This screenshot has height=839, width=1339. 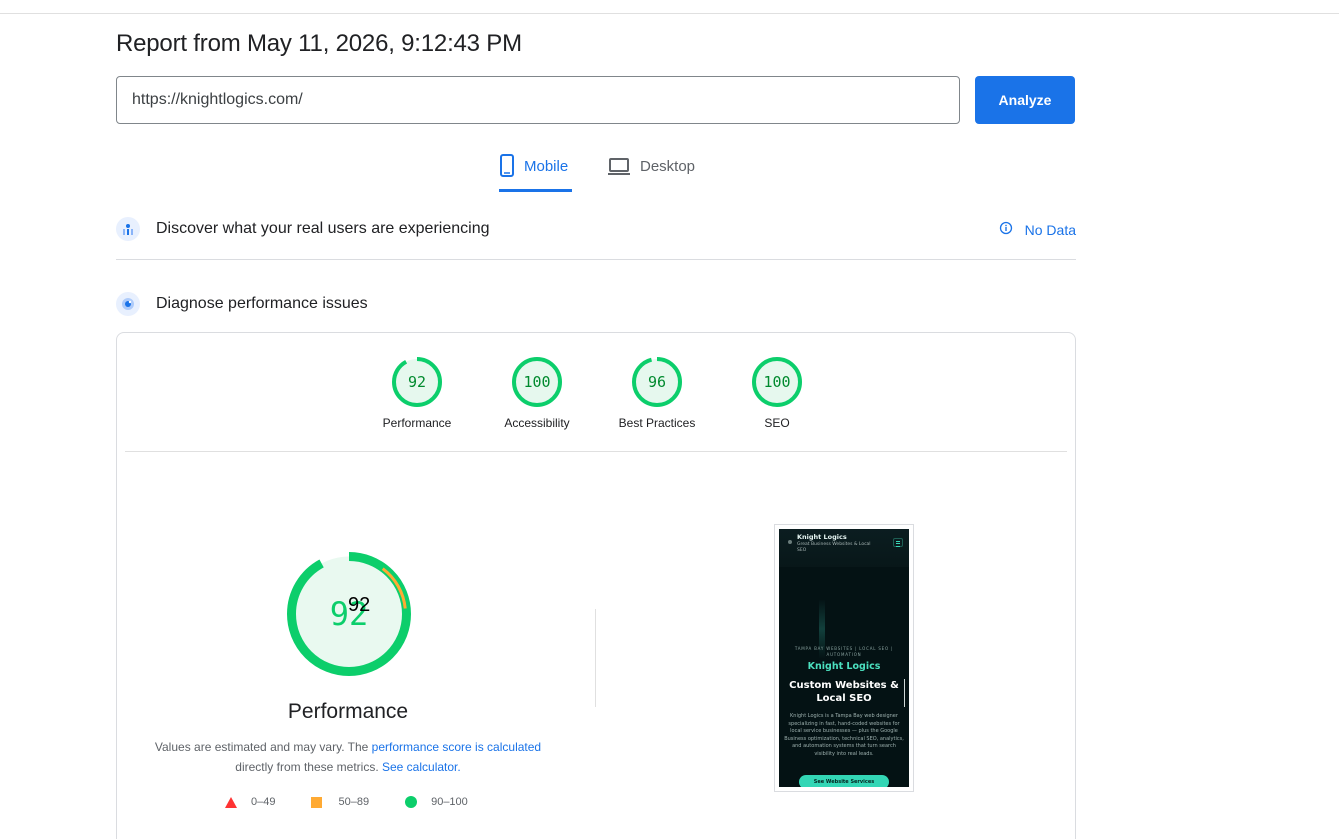 What do you see at coordinates (354, 802) in the screenshot?
I see `legend-range: 50–89` at bounding box center [354, 802].